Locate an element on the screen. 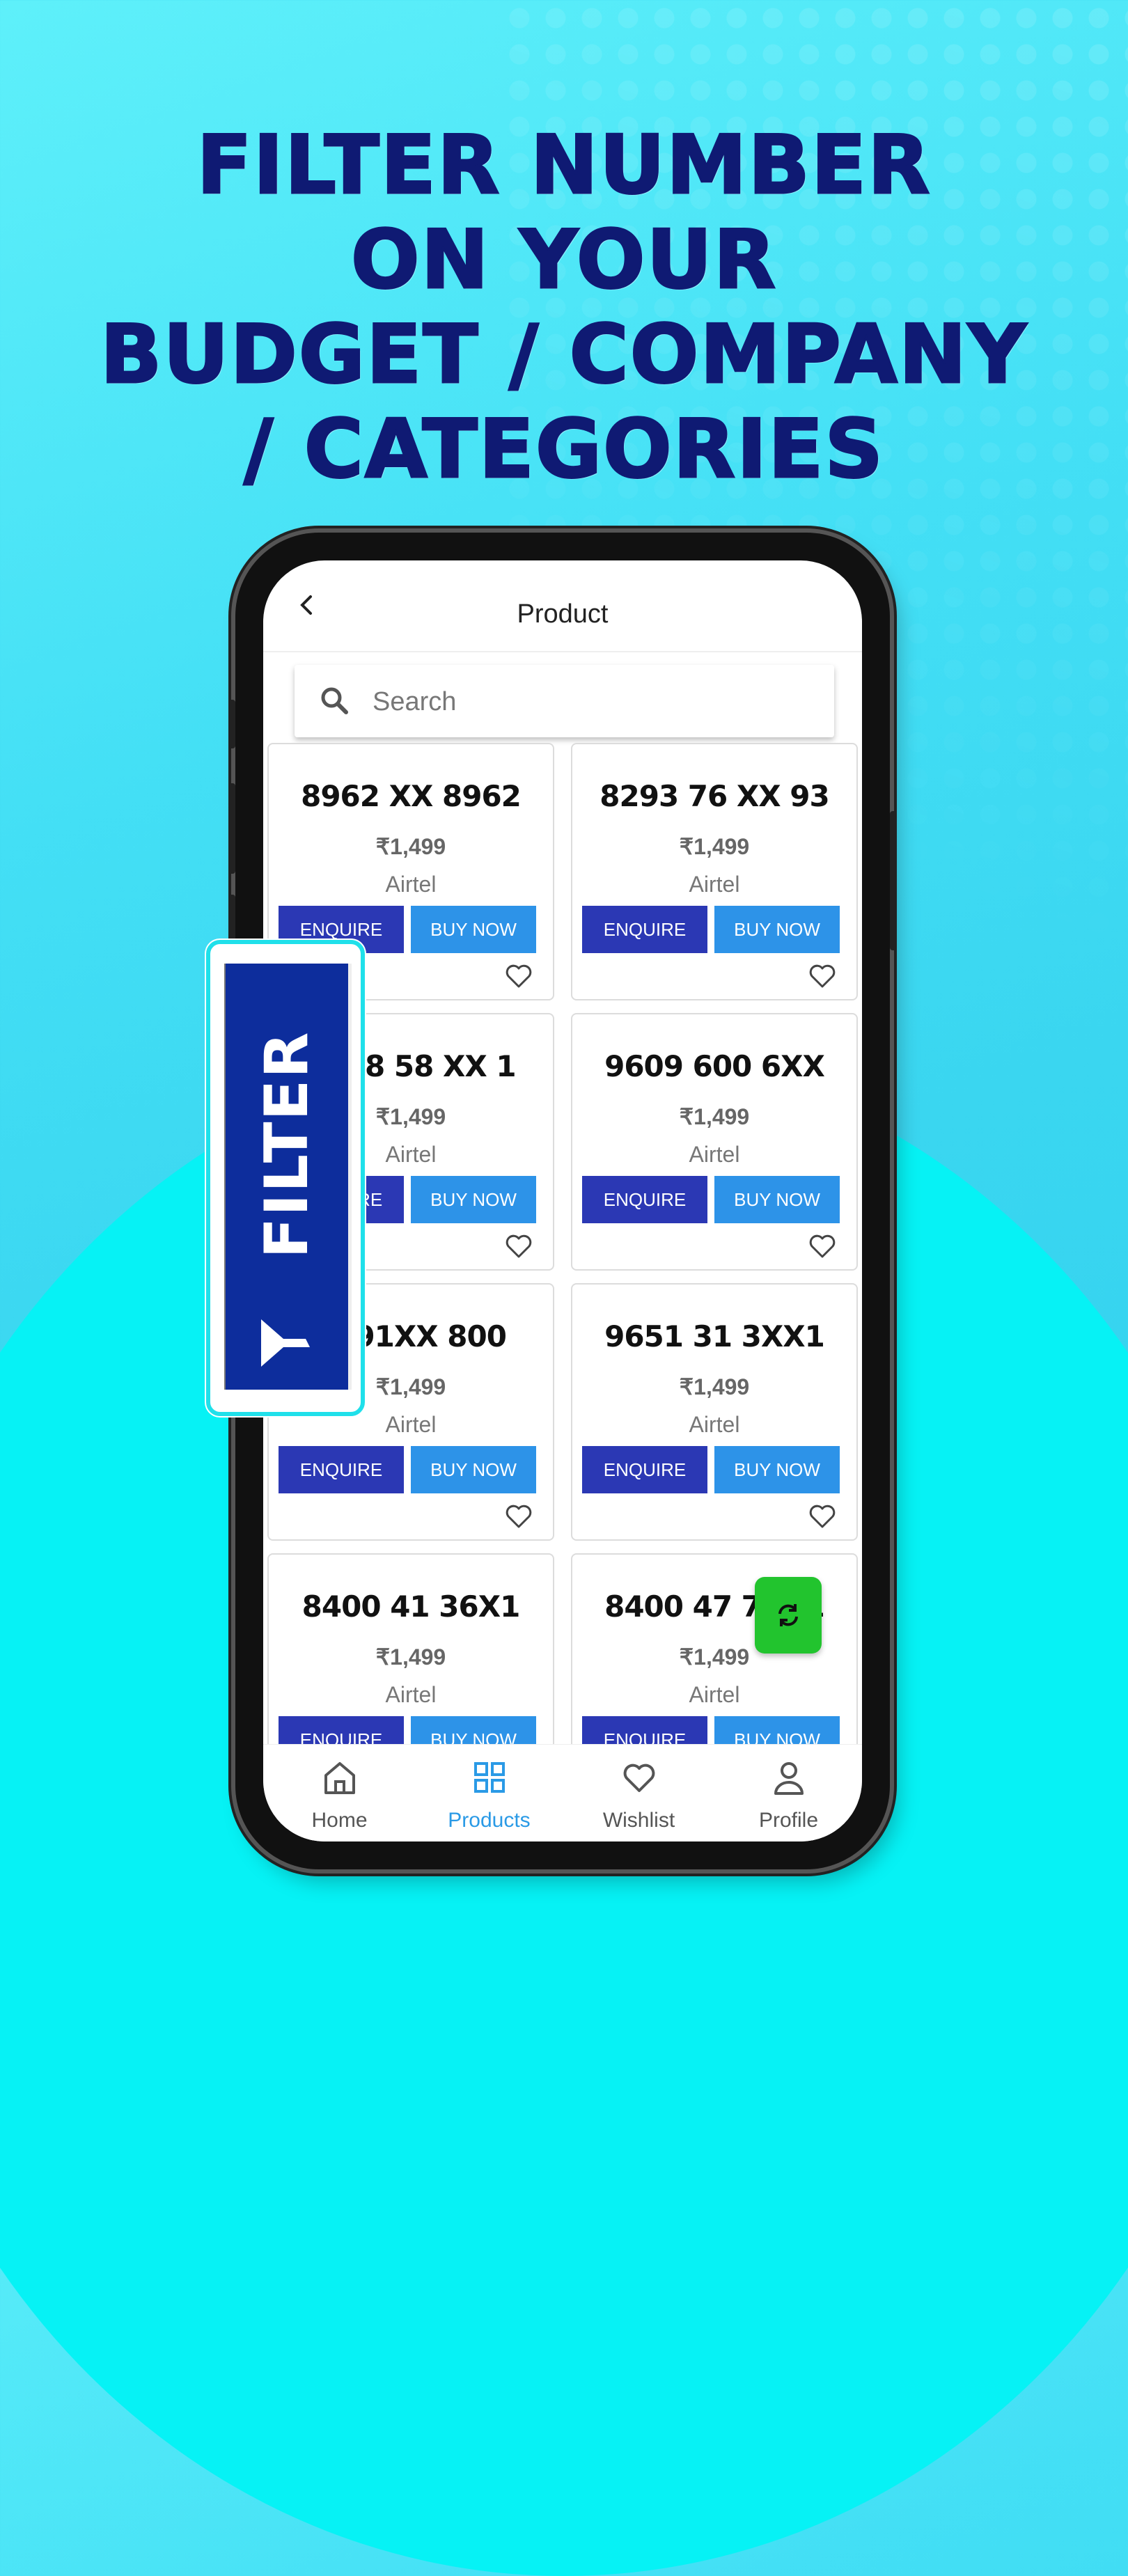  phone-number: 9609 600 6XX is located at coordinates (714, 1066).